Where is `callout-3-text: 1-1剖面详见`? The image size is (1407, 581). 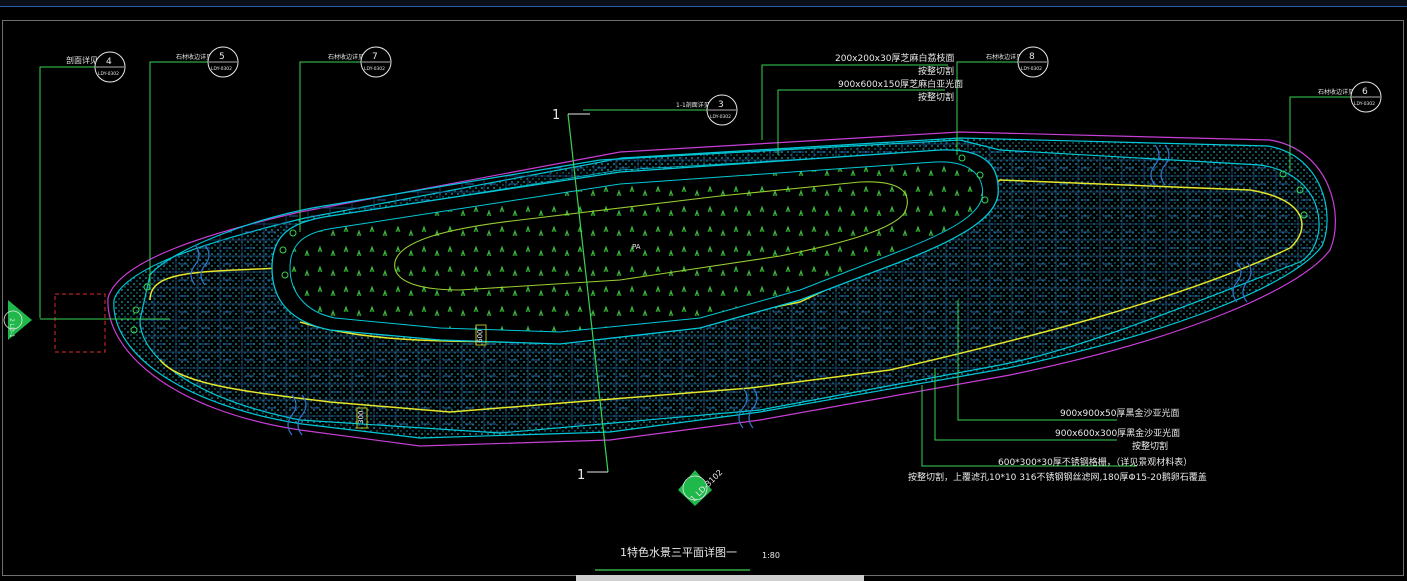 callout-3-text: 1-1剖面详见 is located at coordinates (693, 105).